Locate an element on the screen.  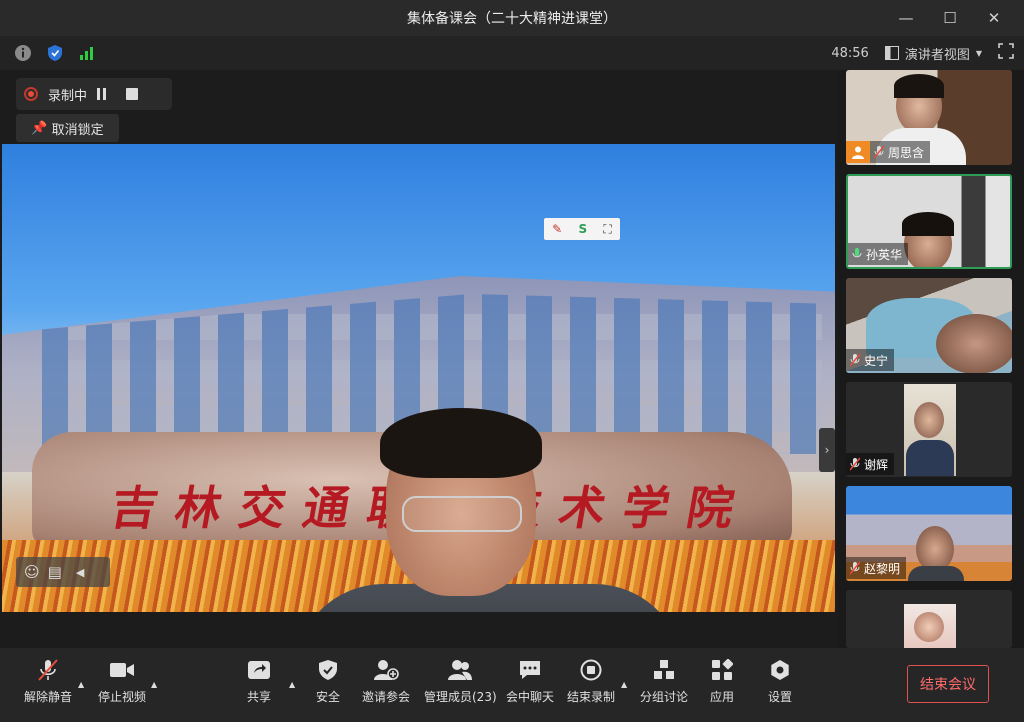
participant-tile is located at coordinates (929, 619).